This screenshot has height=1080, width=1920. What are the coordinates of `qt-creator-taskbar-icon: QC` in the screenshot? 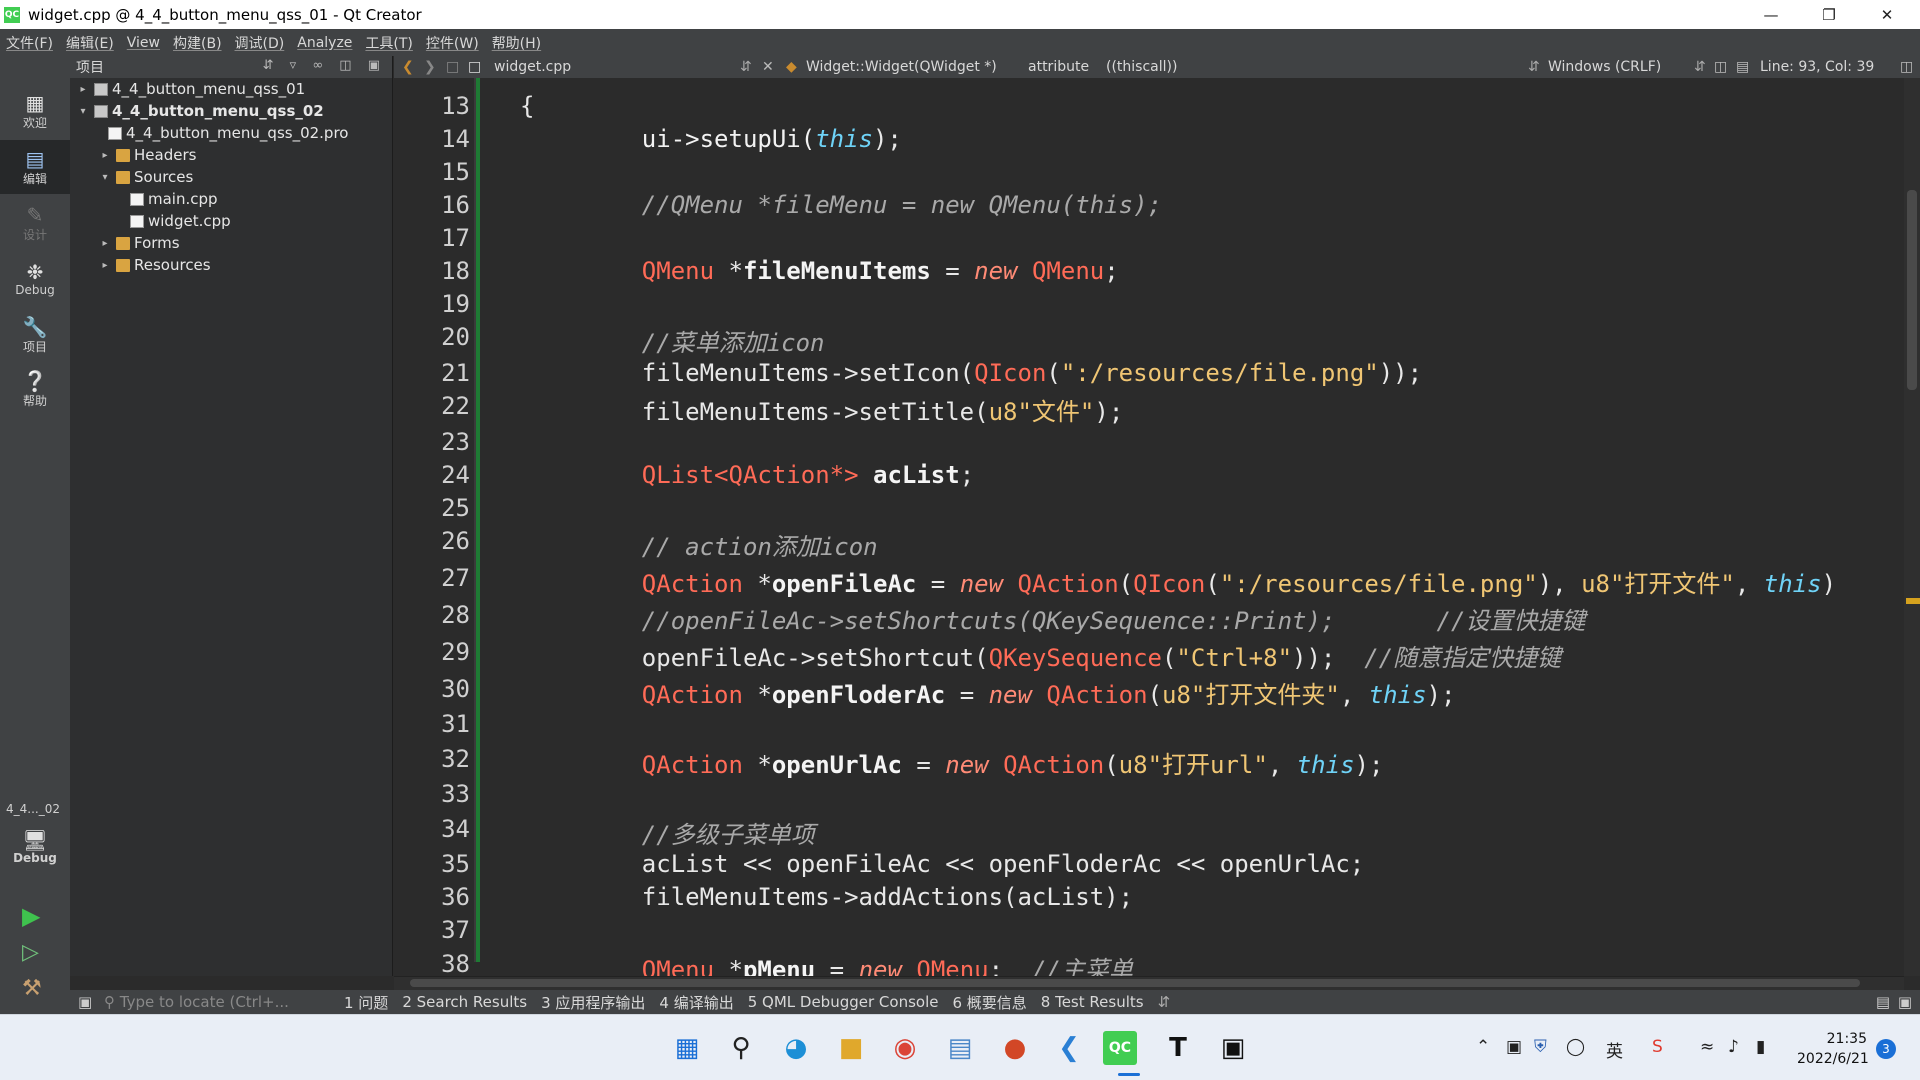 It's located at (1120, 1048).